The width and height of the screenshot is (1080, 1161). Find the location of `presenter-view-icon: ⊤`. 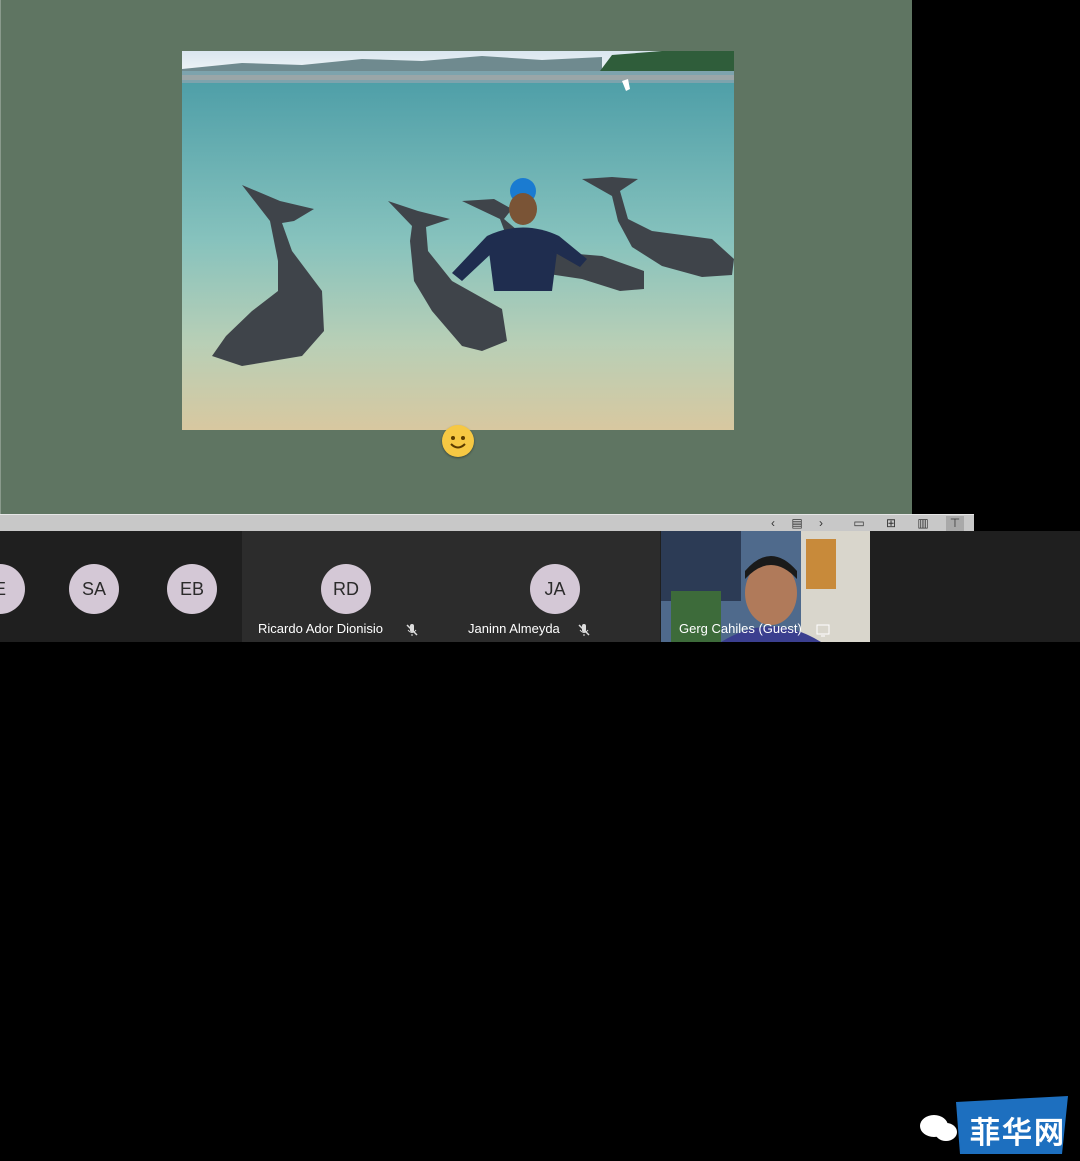

presenter-view-icon: ⊤ is located at coordinates (955, 523).